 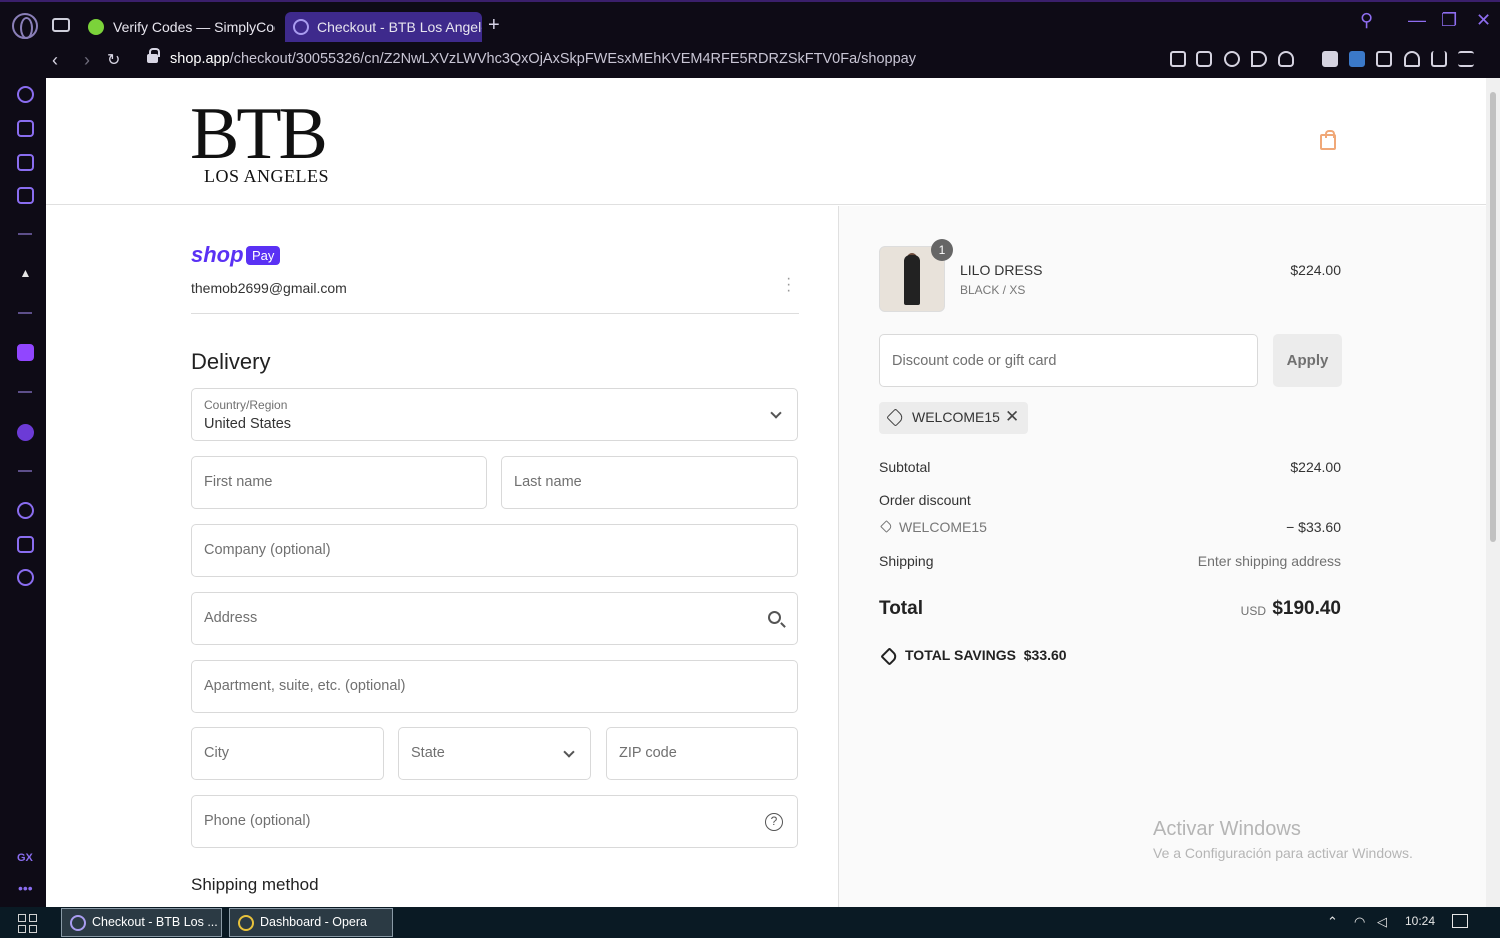 What do you see at coordinates (494, 414) in the screenshot?
I see `country-select: Country/Region United States` at bounding box center [494, 414].